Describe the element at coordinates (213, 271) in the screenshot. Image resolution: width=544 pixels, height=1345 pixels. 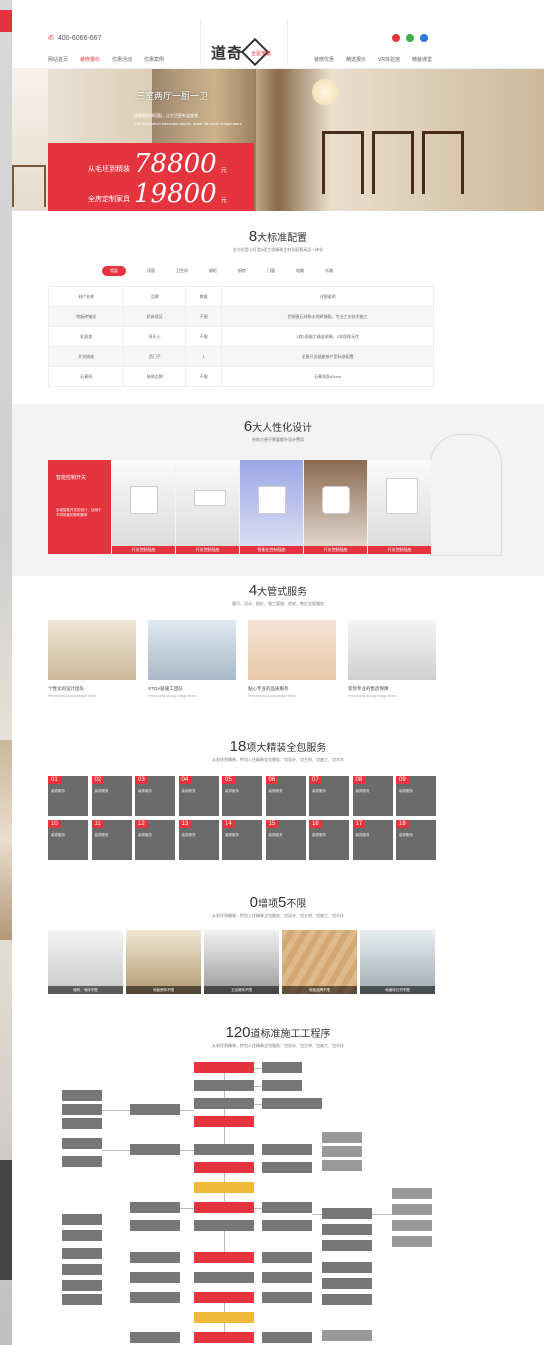
I see `tab-cabinet: 橱柜` at that location.